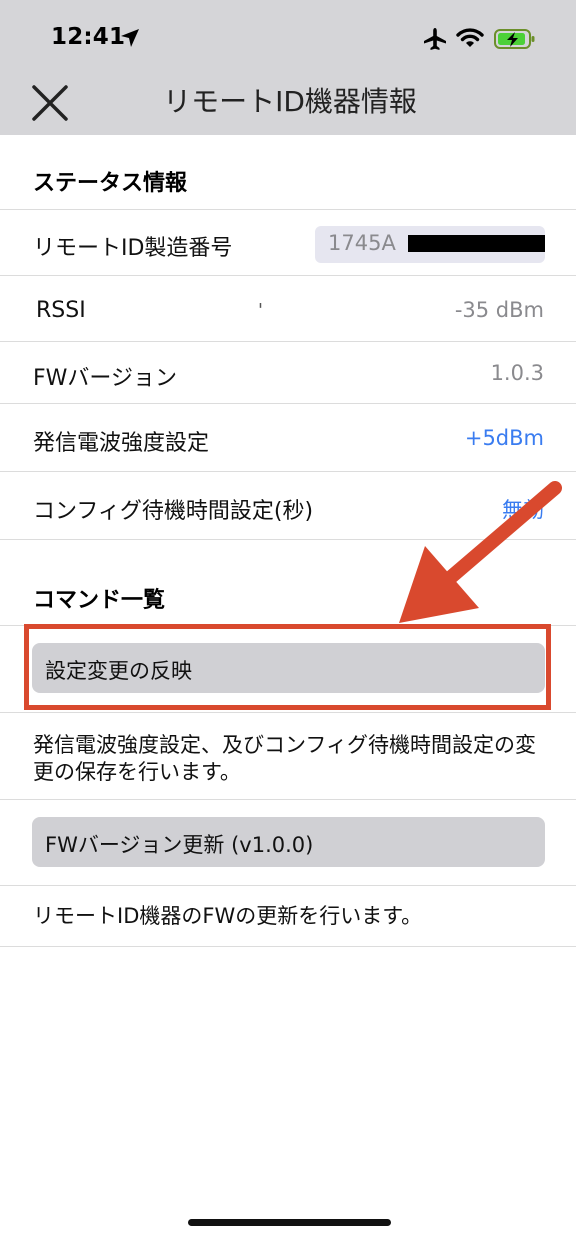  What do you see at coordinates (504, 438) in the screenshot?
I see `tx-power-value: +5dBm` at bounding box center [504, 438].